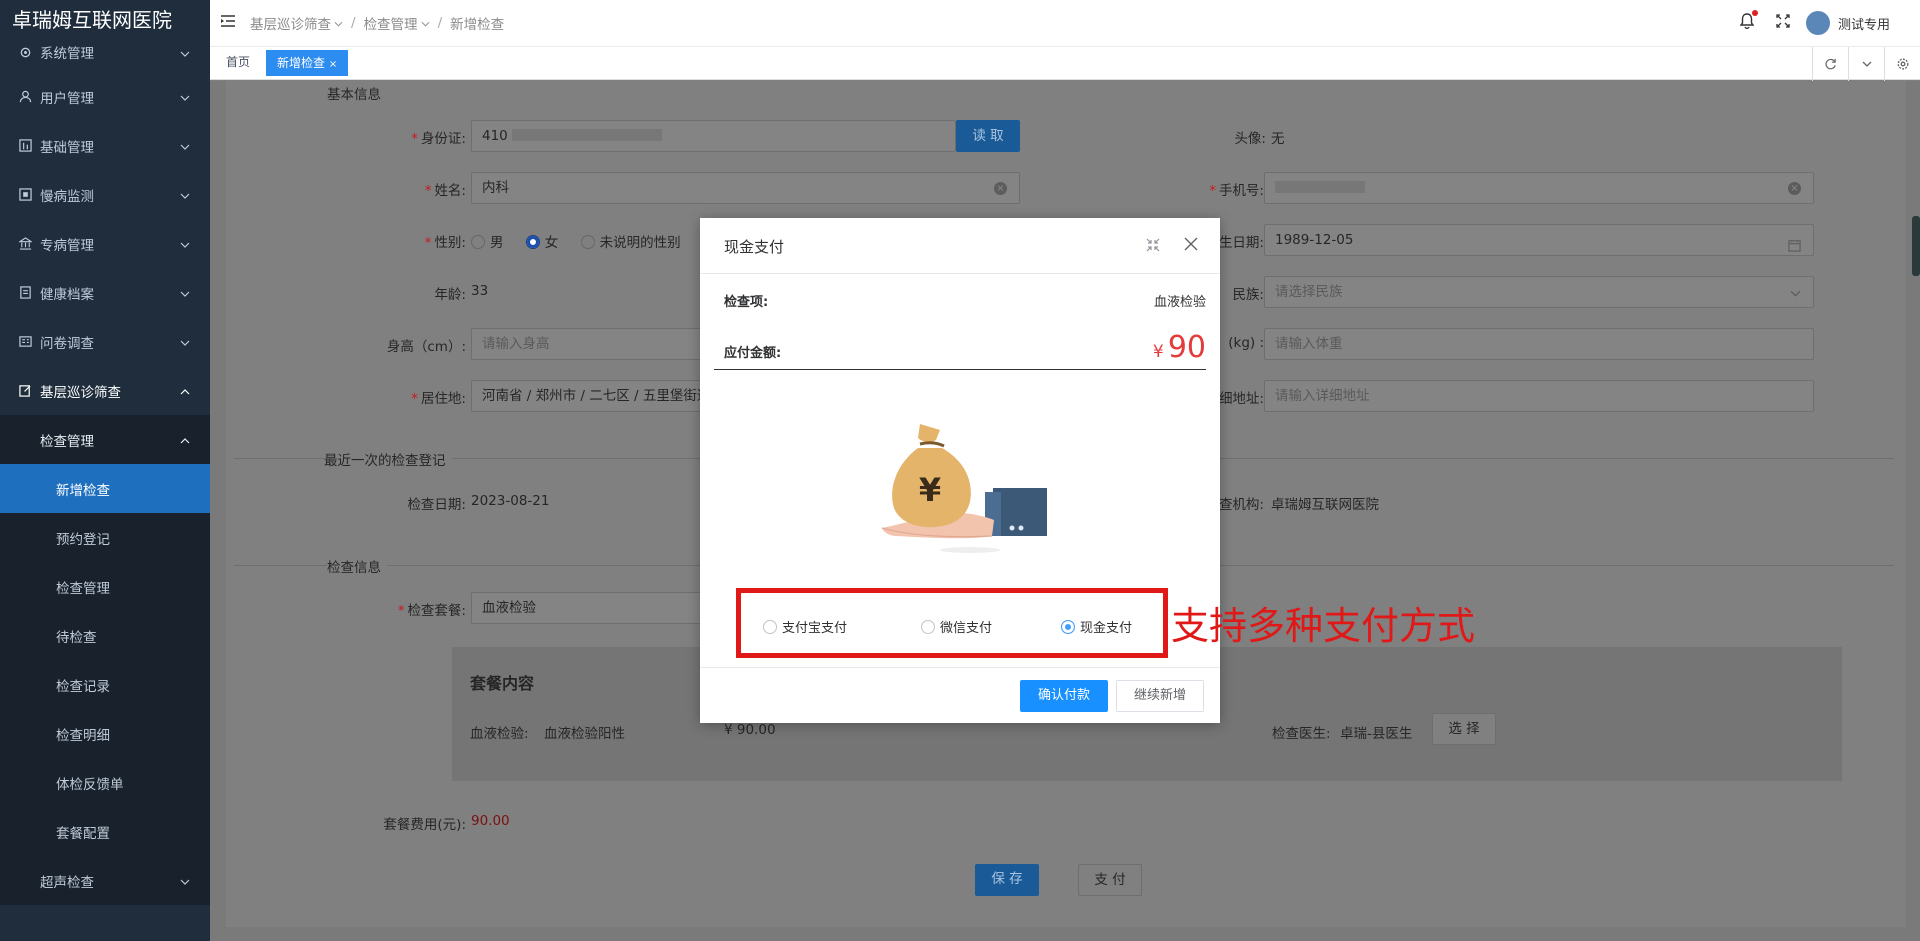 This screenshot has width=1920, height=941. What do you see at coordinates (105, 145) in the screenshot?
I see `sidebar-item-basic: 基础管理` at bounding box center [105, 145].